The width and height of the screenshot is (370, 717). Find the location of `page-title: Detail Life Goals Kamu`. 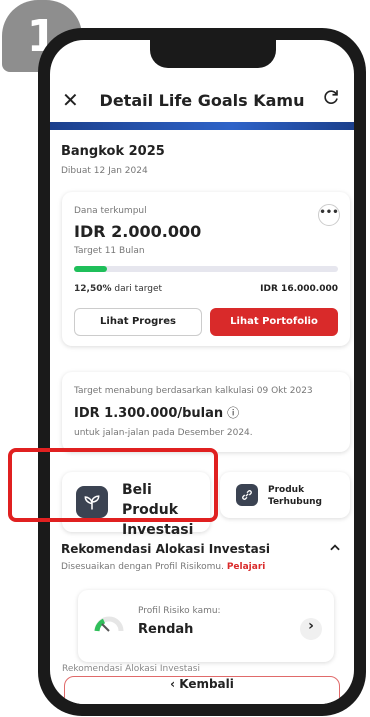

page-title: Detail Life Goals Kamu is located at coordinates (202, 100).